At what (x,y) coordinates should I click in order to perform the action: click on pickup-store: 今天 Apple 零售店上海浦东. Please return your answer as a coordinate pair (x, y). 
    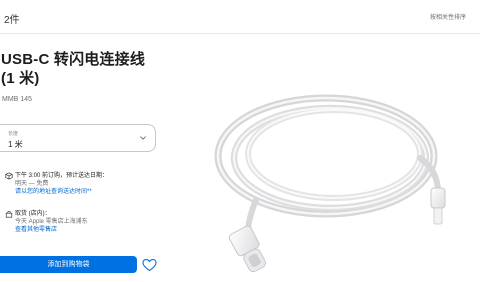
    Looking at the image, I should click on (51, 222).